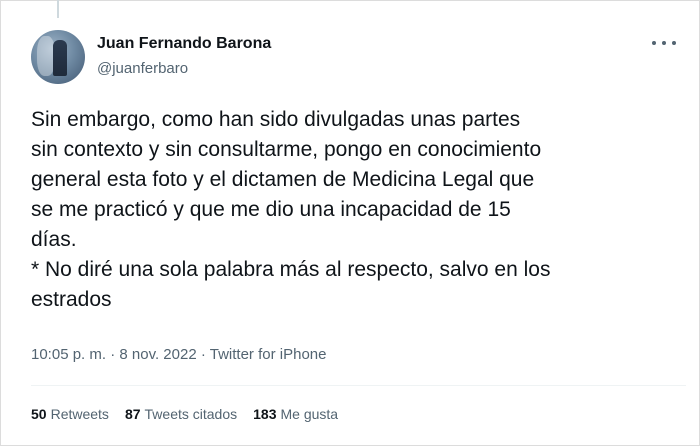 The image size is (700, 446). I want to click on quotes-stat: 87 Tweets citados, so click(181, 414).